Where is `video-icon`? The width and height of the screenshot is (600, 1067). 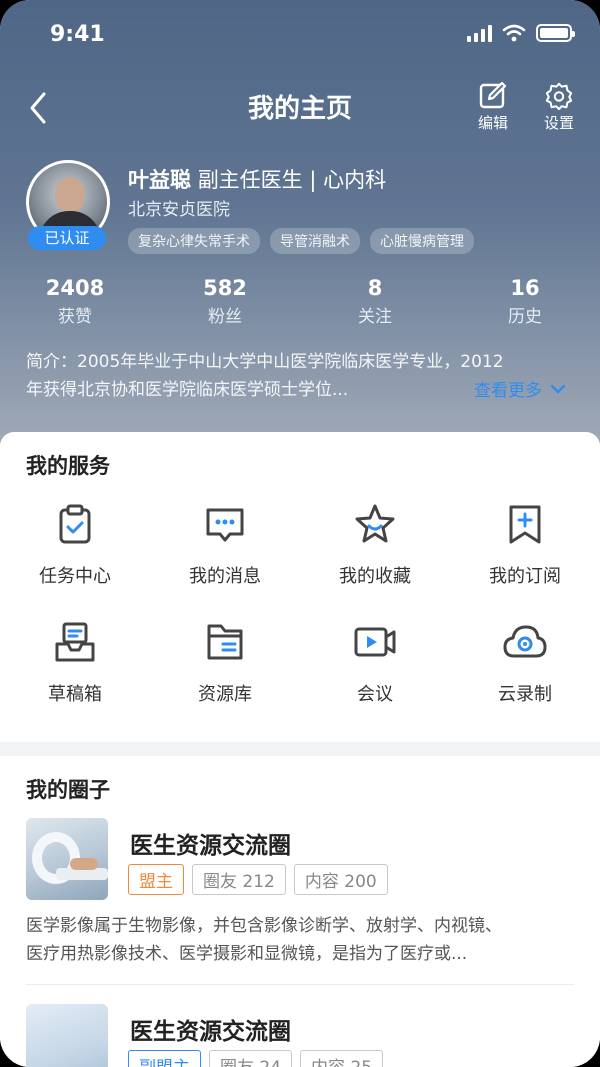
video-icon is located at coordinates (375, 642).